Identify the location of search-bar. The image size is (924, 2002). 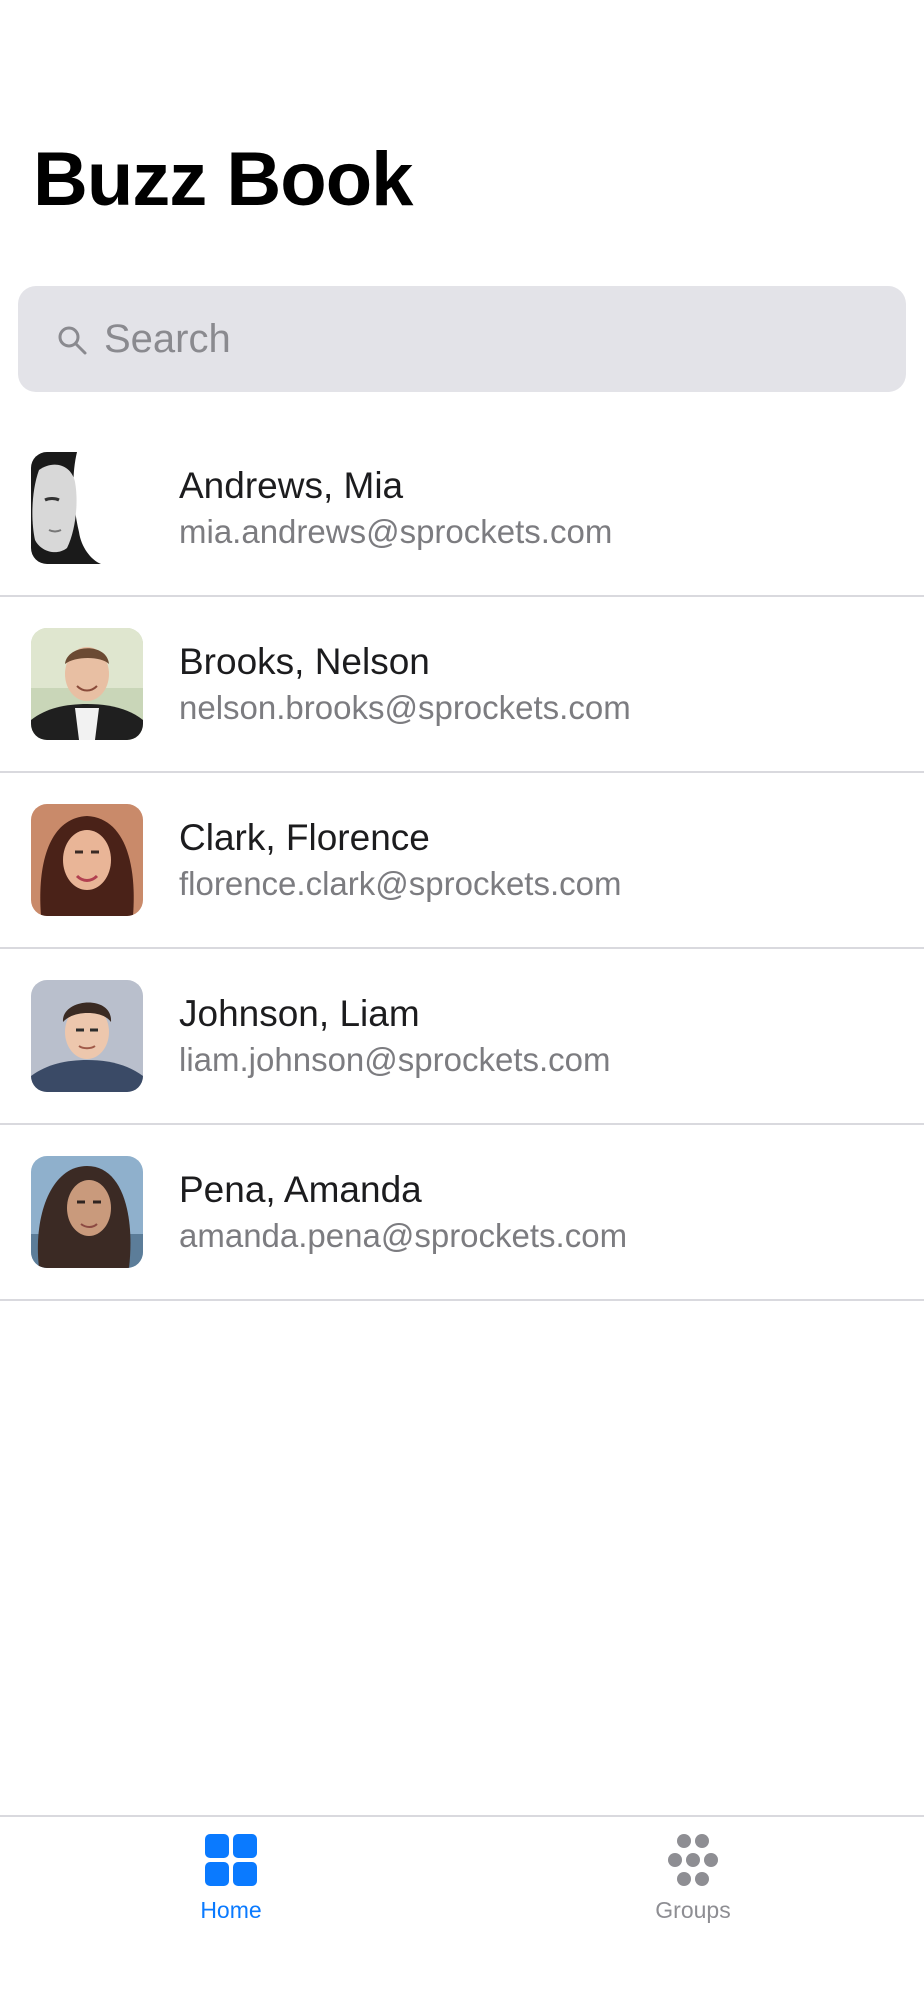
(462, 339).